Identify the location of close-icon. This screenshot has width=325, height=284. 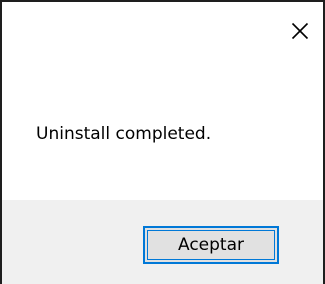
(300, 31).